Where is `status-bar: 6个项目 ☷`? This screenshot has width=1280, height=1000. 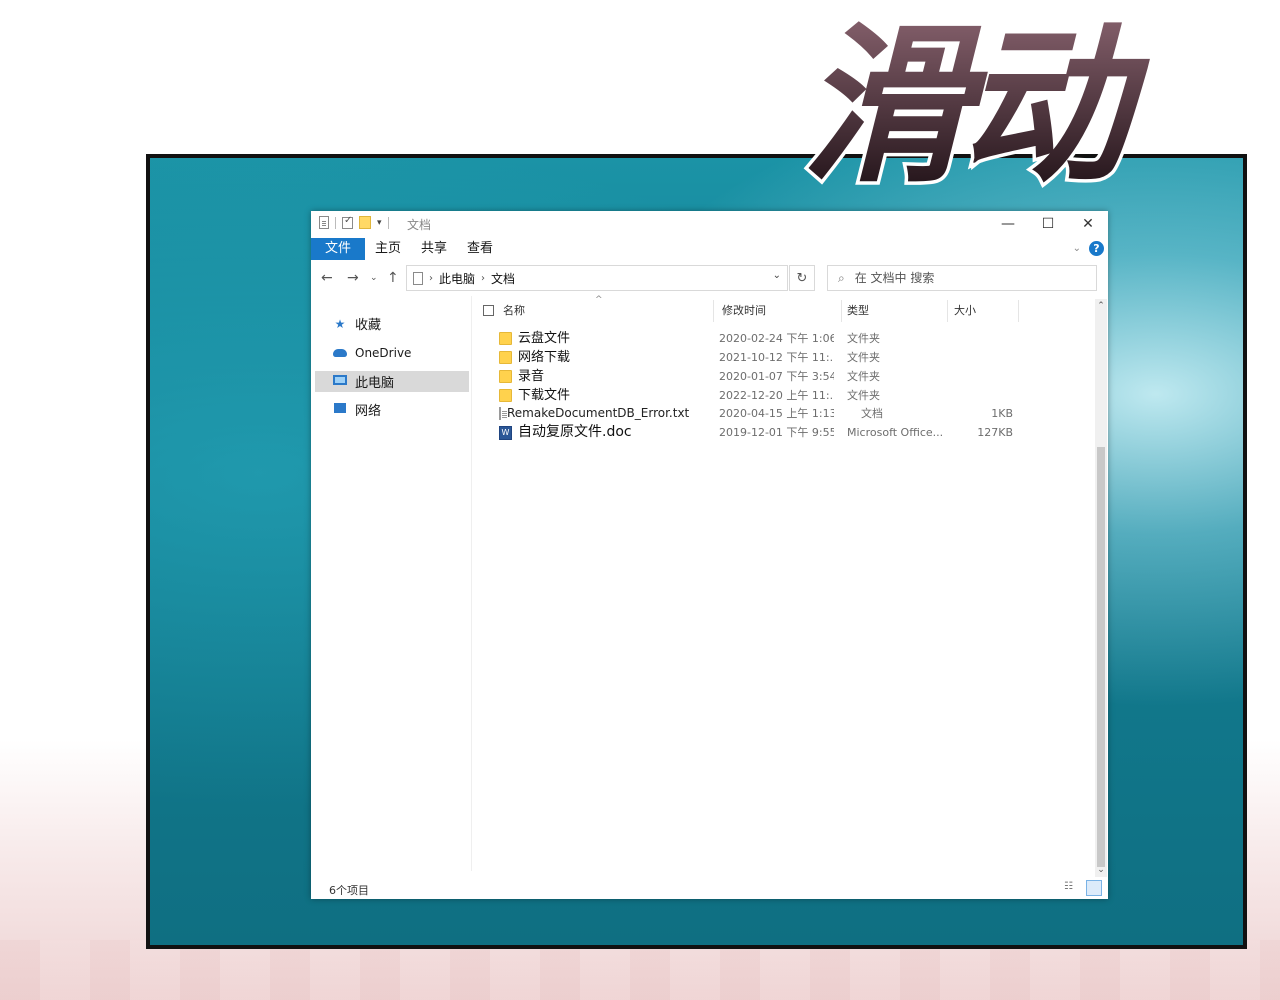 status-bar: 6个项目 ☷ is located at coordinates (709, 889).